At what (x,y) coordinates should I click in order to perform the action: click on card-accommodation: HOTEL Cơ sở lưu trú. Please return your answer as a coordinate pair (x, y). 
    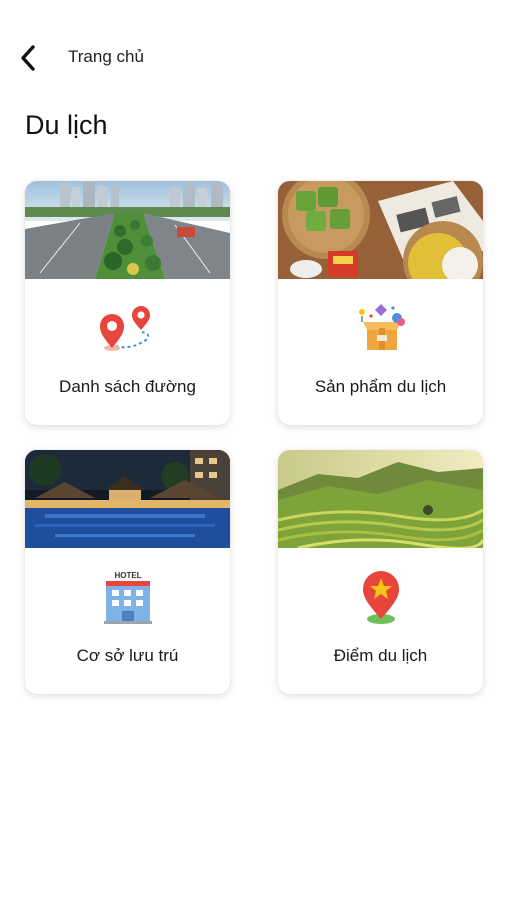
    Looking at the image, I should click on (127, 572).